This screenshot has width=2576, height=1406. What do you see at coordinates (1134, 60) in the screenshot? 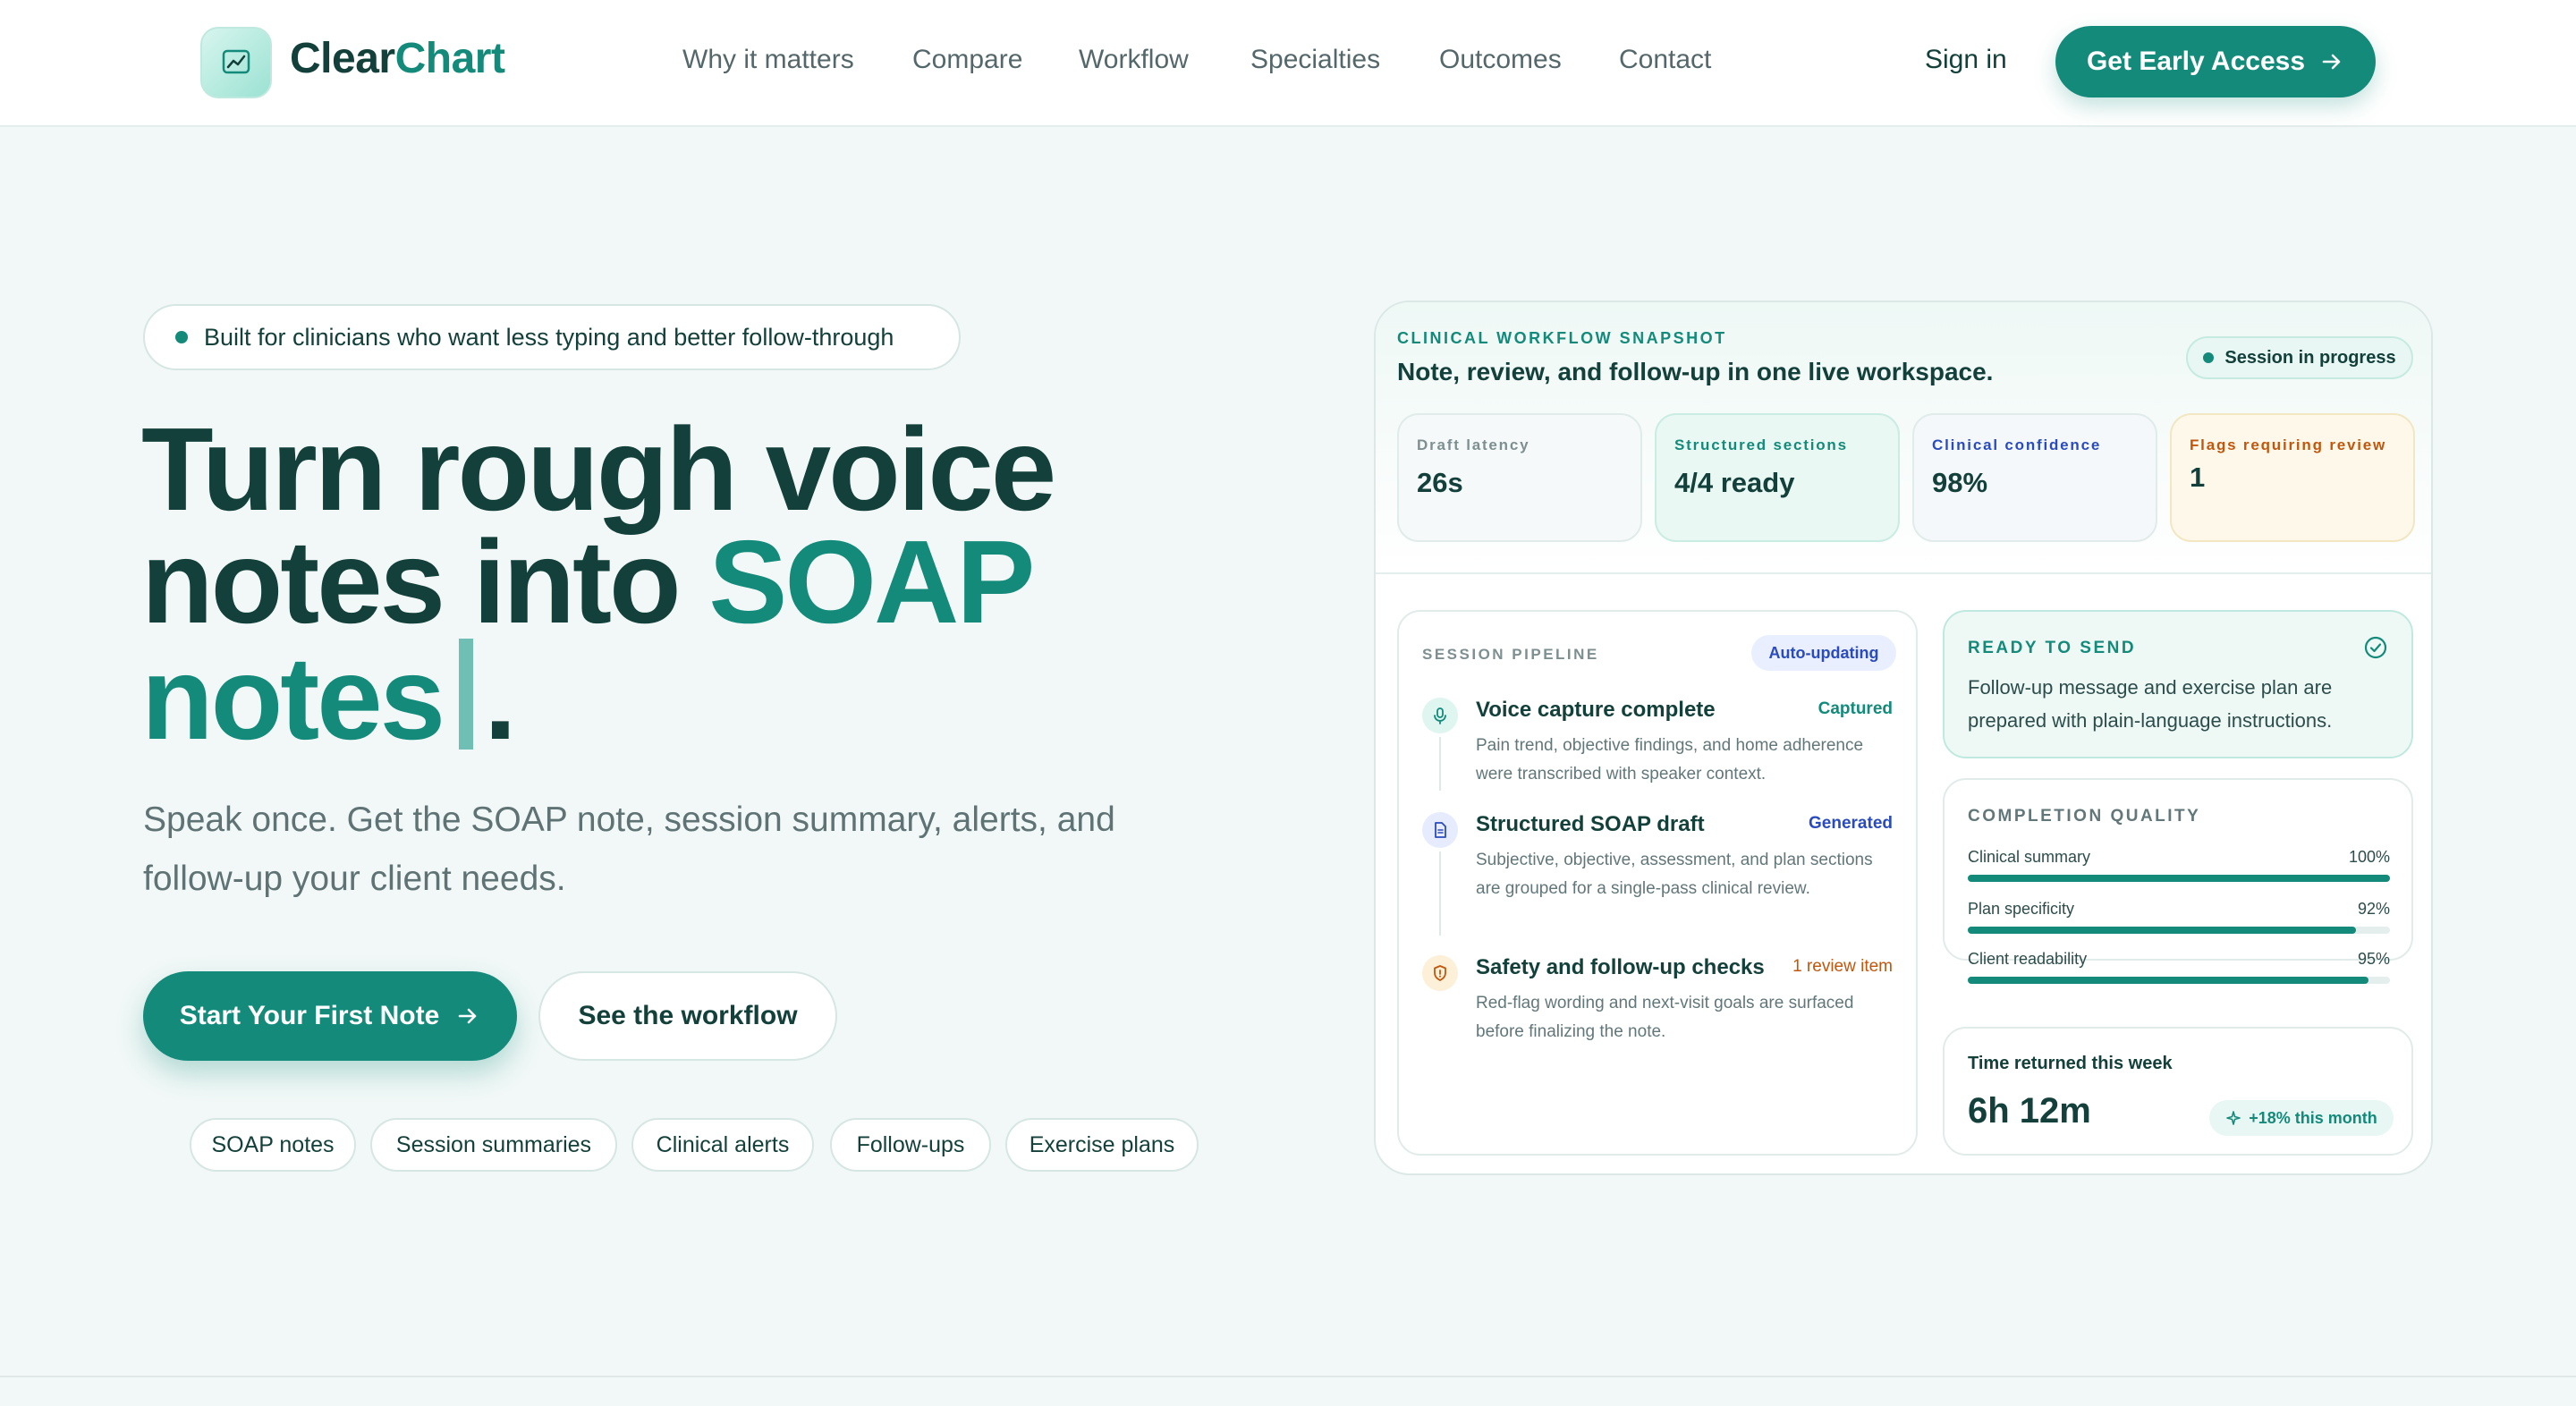
I see `nav-link-workflow: Workflow` at bounding box center [1134, 60].